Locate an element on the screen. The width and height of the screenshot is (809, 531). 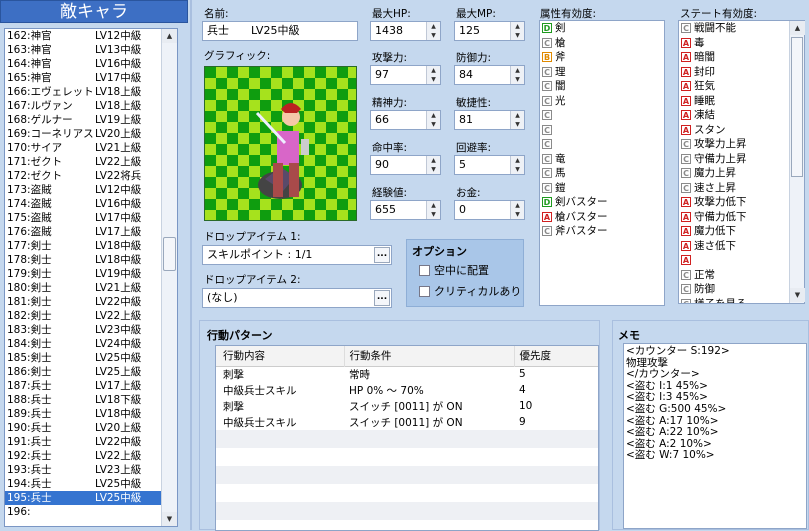
enemy-list-item: 187:兵士 LV17上級 is located at coordinates (91, 386).